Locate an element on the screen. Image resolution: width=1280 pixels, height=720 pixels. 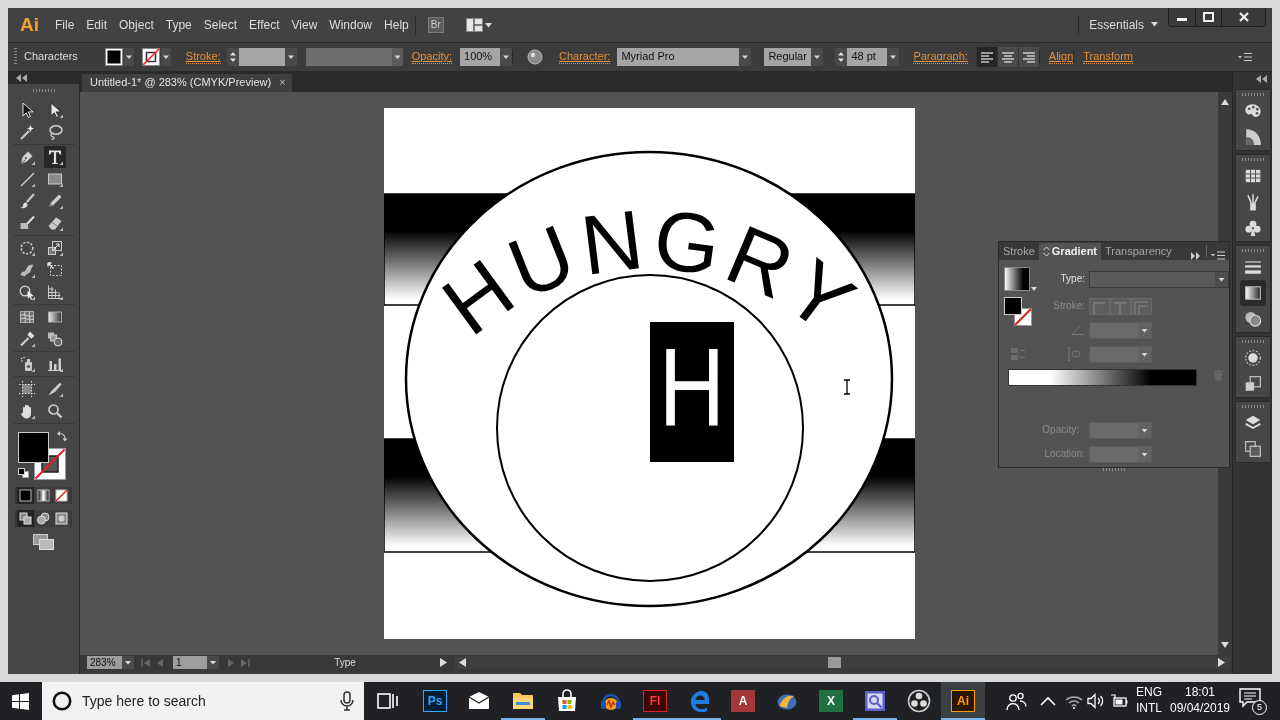
layers-icon is located at coordinates (1252, 423).